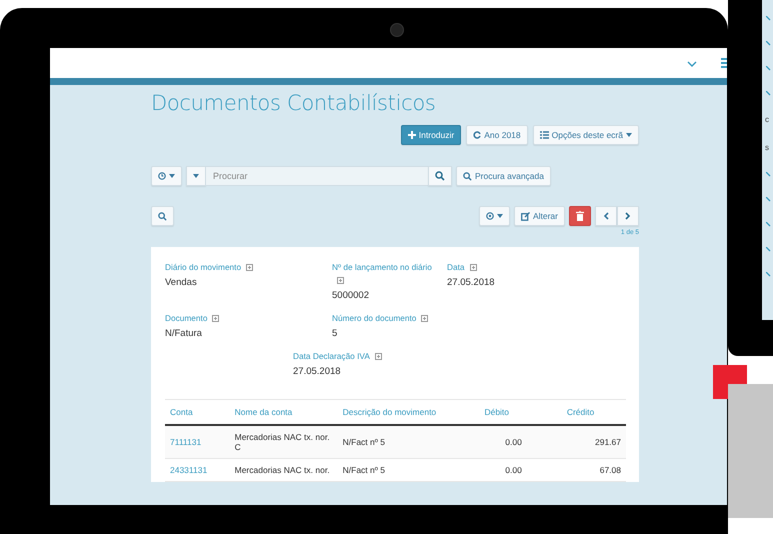 Image resolution: width=773 pixels, height=534 pixels. Describe the element at coordinates (294, 103) in the screenshot. I see `page-title: Documentos Contabilísticos` at that location.